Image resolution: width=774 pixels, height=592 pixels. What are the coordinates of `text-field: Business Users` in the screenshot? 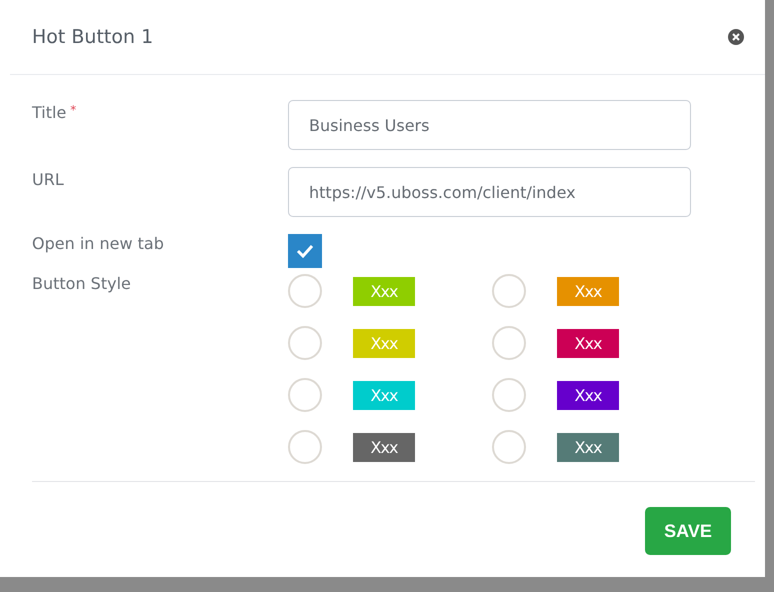 It's located at (489, 125).